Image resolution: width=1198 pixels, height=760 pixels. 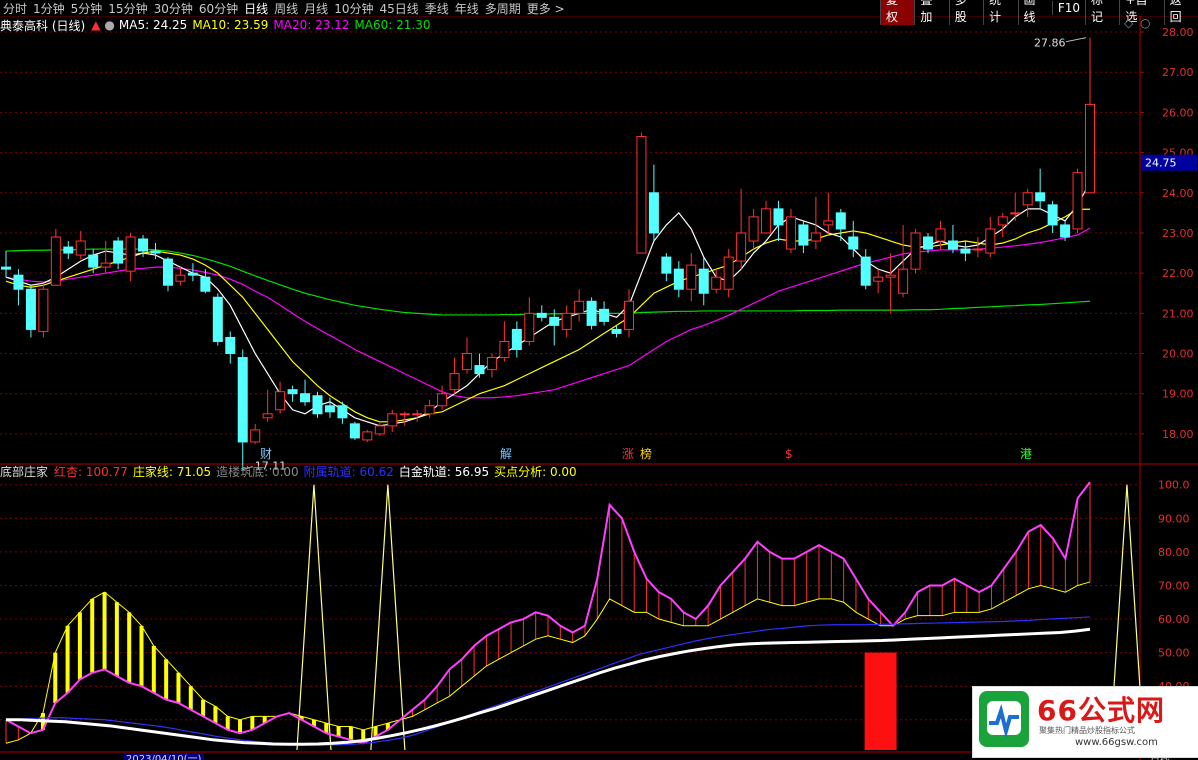 What do you see at coordinates (1000, 12) in the screenshot?
I see `func-button-3: 统计` at bounding box center [1000, 12].